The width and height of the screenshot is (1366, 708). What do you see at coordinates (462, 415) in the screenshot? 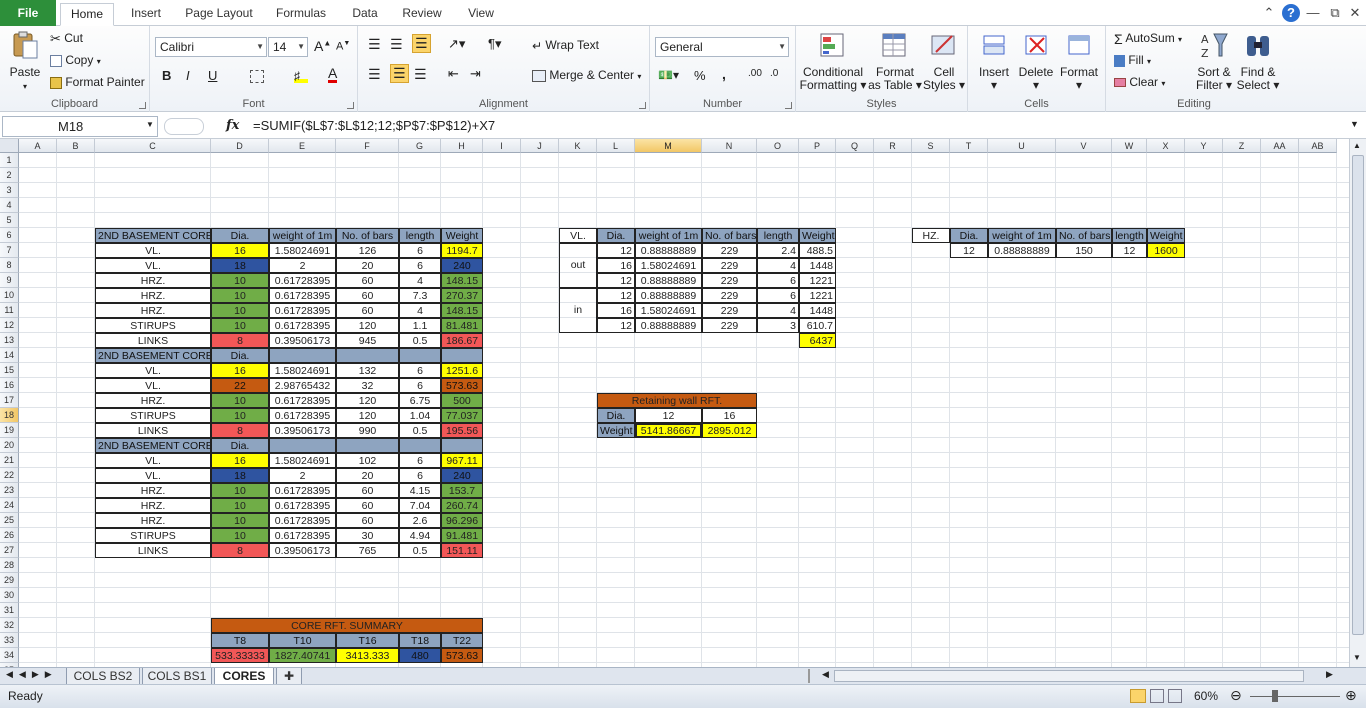
I see `weight-cell: 77.037` at bounding box center [462, 415].